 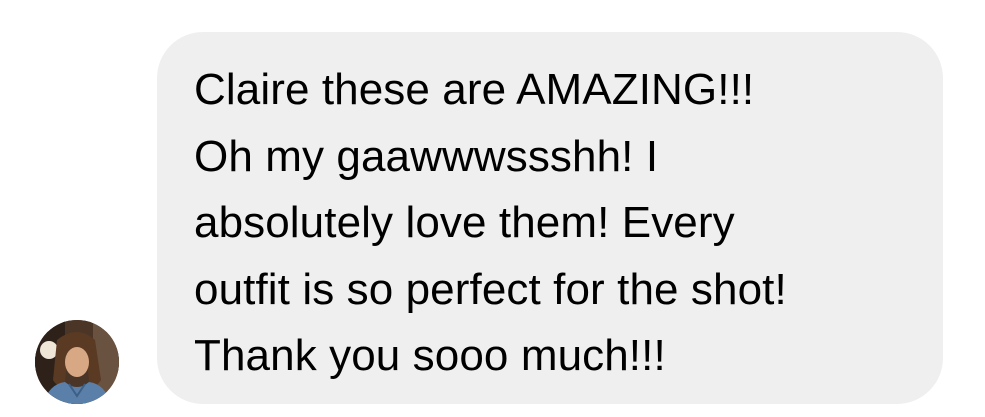 I want to click on message-text-line: Claire these are AMAZING!!!, so click(x=474, y=89).